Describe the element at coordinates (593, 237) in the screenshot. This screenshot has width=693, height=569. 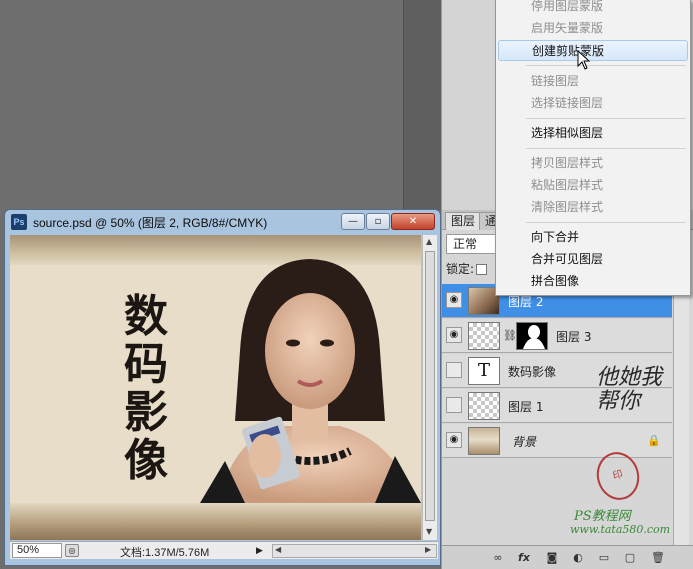
I see `menu-item-merge-down: 向下合并` at that location.